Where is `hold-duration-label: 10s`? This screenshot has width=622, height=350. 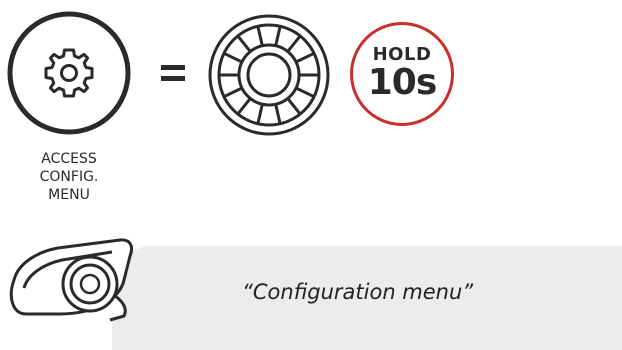 hold-duration-label: 10s is located at coordinates (402, 82).